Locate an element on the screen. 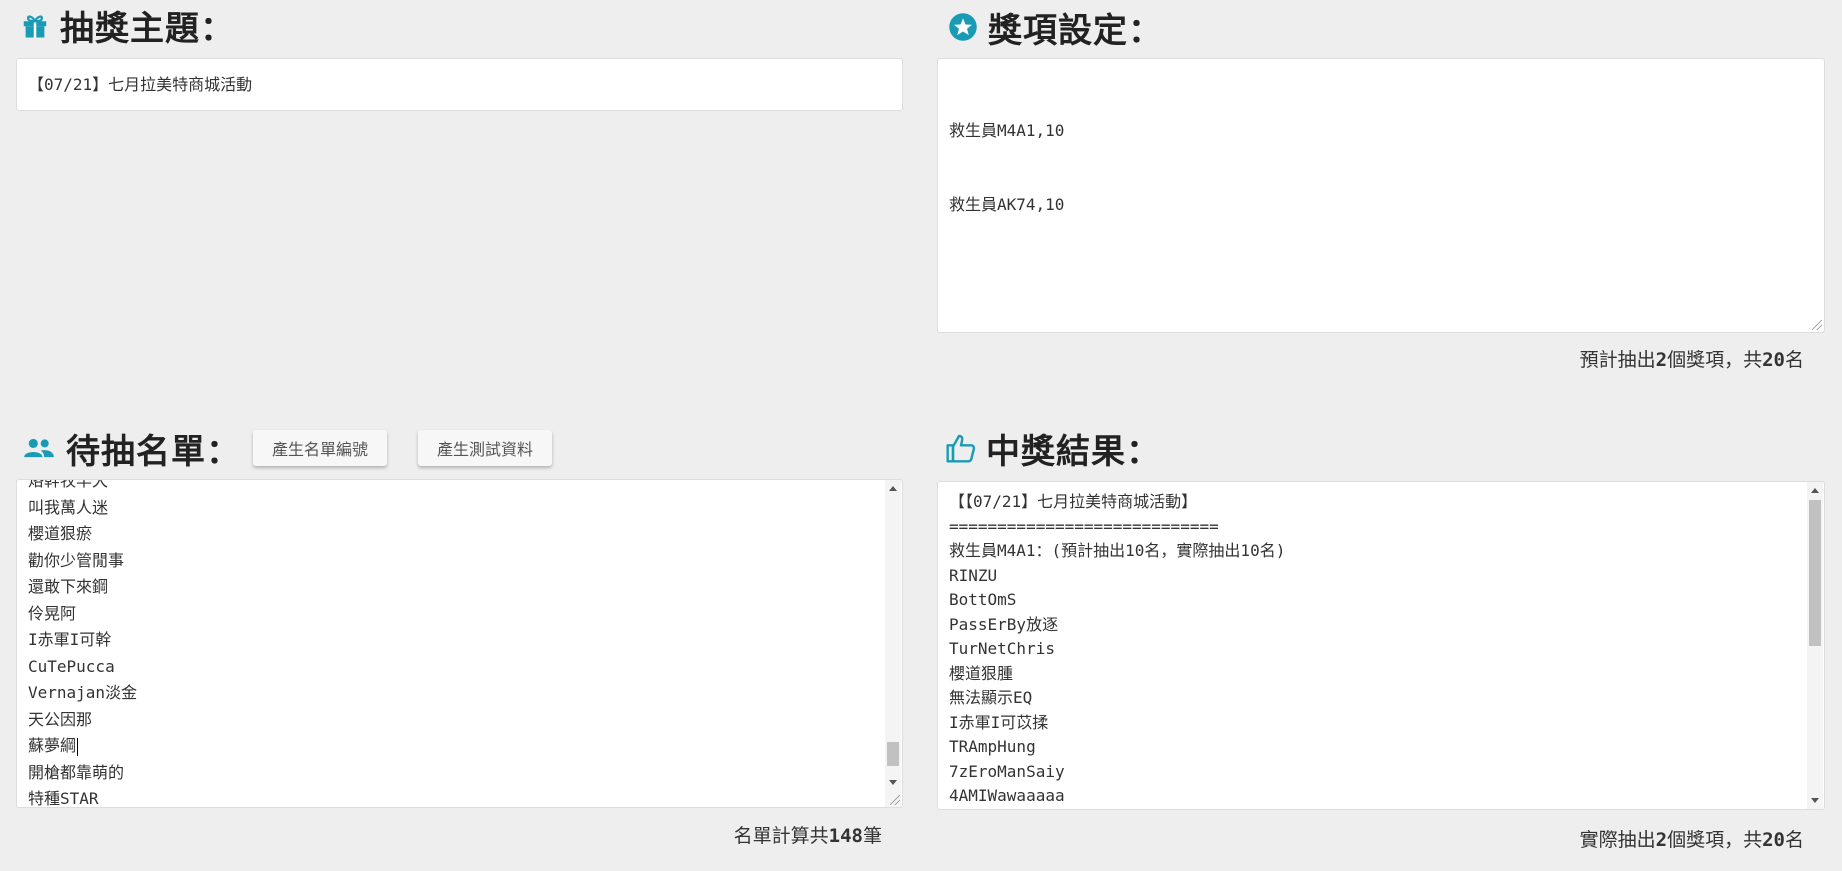  candidates-summary-prefix: 名單計算共 is located at coordinates (781, 836).